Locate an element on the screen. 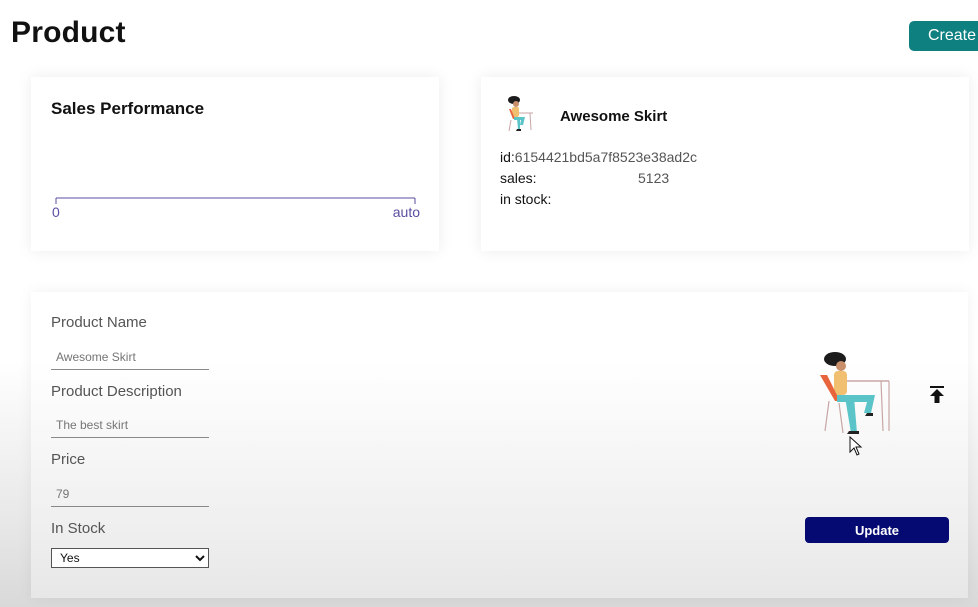 This screenshot has height=607, width=978. product-name-label: Product Name is located at coordinates (99, 322).